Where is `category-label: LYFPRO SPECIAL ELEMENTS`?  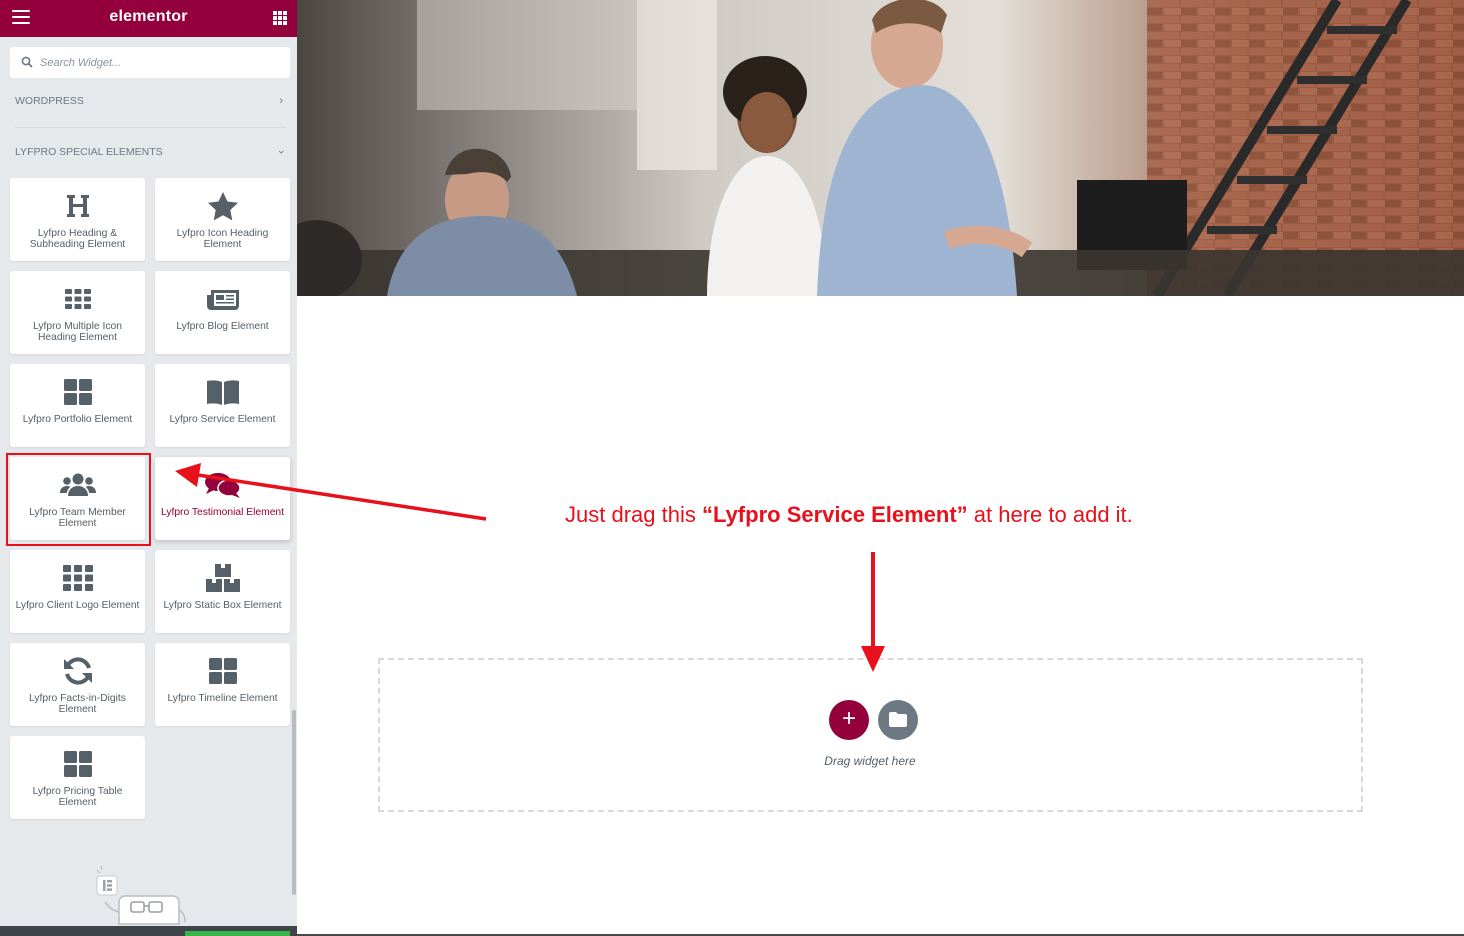
category-label: LYFPRO SPECIAL ELEMENTS is located at coordinates (89, 152).